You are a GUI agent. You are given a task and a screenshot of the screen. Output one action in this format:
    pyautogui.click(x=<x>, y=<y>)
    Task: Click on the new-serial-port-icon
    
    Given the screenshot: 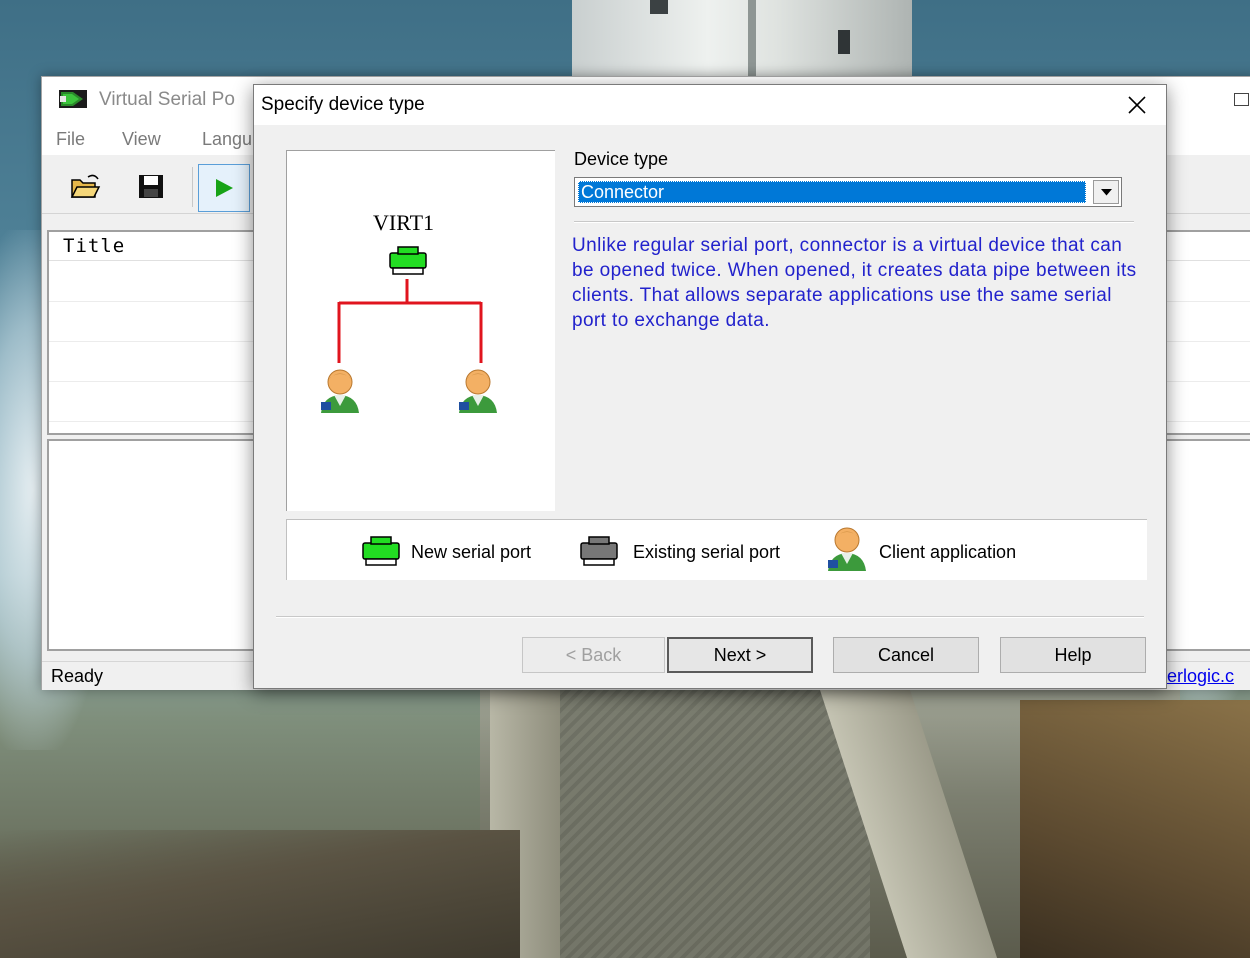 What is the action you would take?
    pyautogui.click(x=381, y=551)
    